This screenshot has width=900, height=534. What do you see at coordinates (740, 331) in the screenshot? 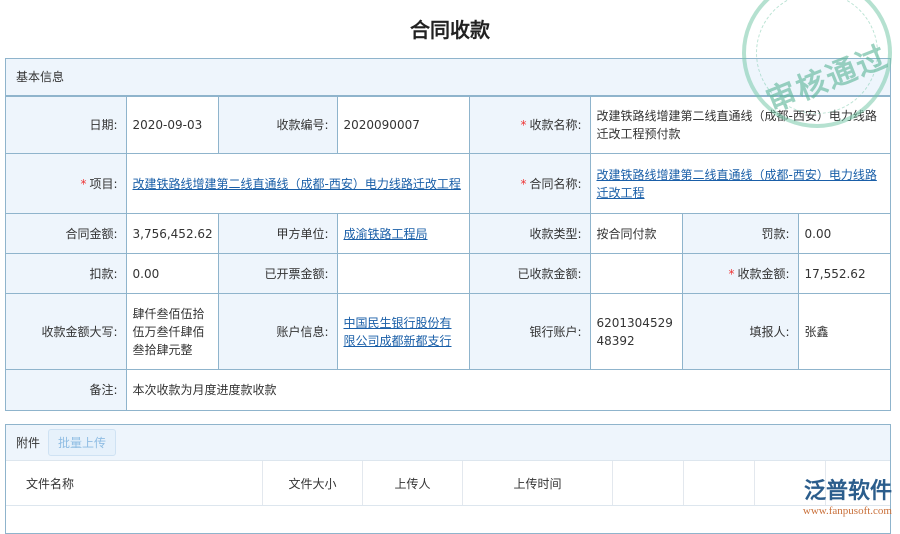
I see `reporter-label: 填报人:` at bounding box center [740, 331].